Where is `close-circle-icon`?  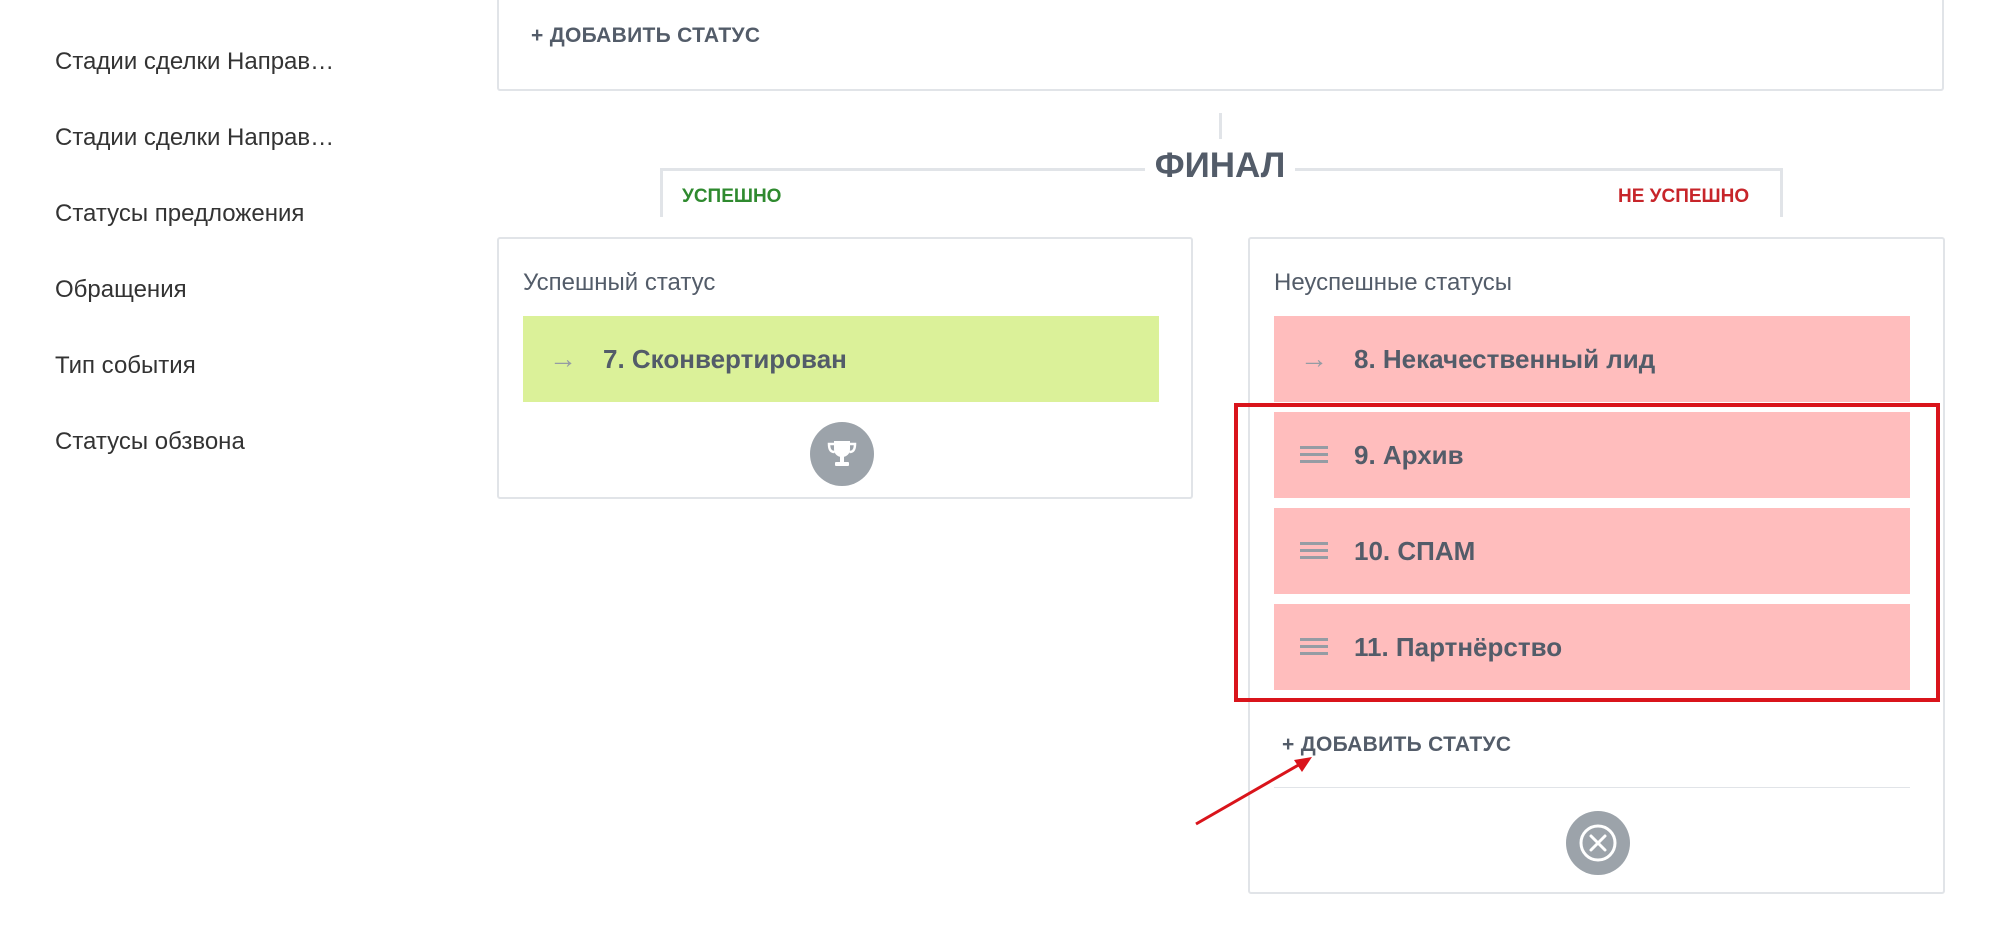
close-circle-icon is located at coordinates (1598, 843).